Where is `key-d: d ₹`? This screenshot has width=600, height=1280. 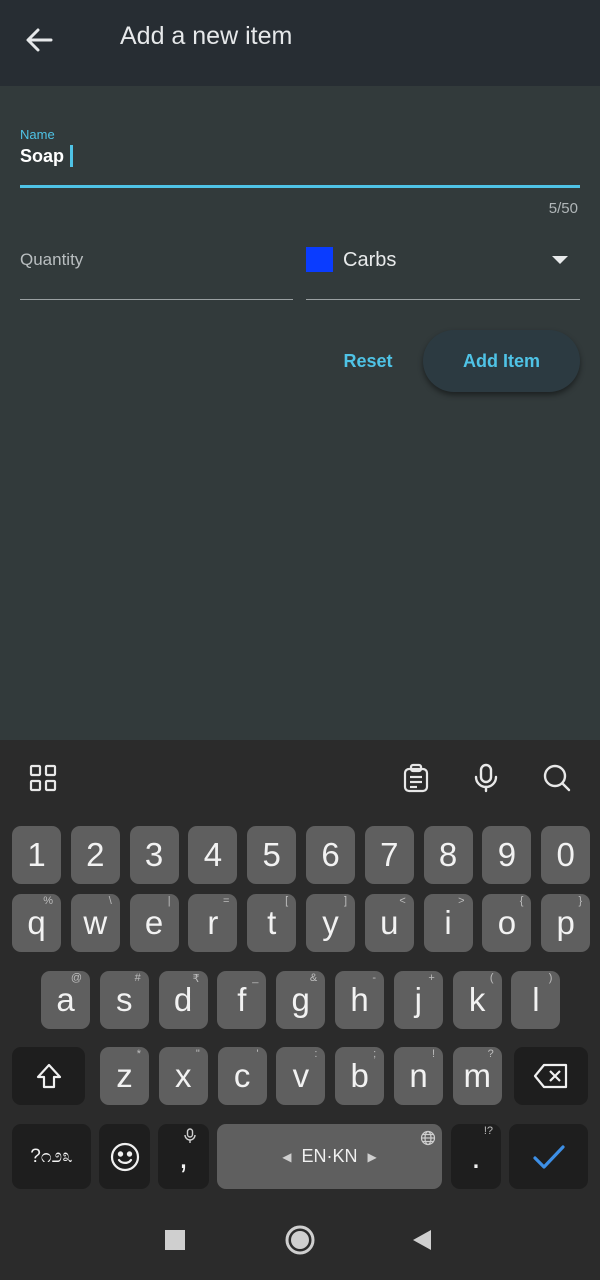 key-d: d ₹ is located at coordinates (183, 1000).